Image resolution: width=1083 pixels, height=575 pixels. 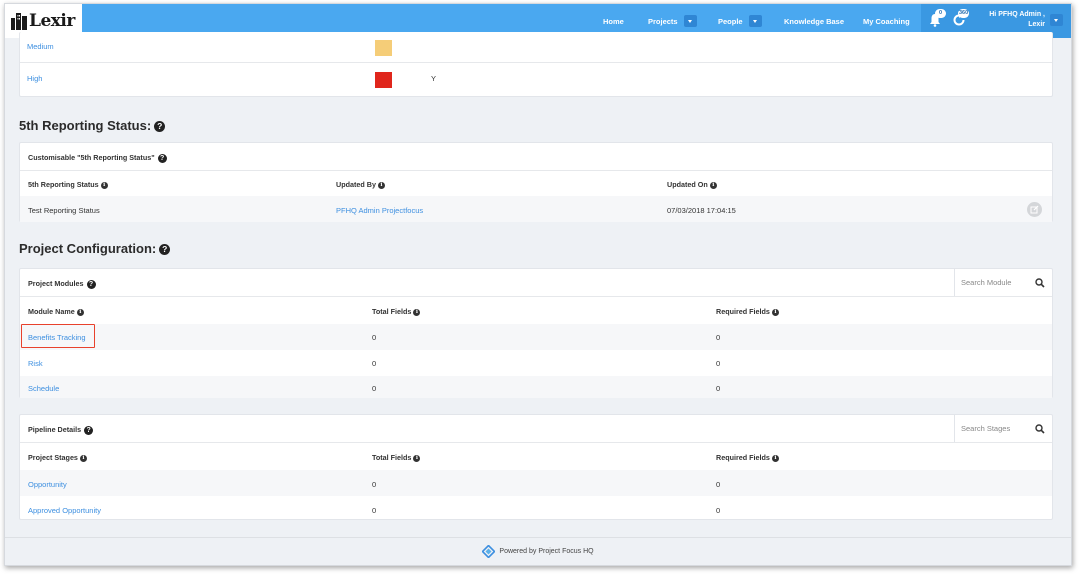 I want to click on updated-by-link: PFHQ Admin Projectfocus, so click(x=379, y=210).